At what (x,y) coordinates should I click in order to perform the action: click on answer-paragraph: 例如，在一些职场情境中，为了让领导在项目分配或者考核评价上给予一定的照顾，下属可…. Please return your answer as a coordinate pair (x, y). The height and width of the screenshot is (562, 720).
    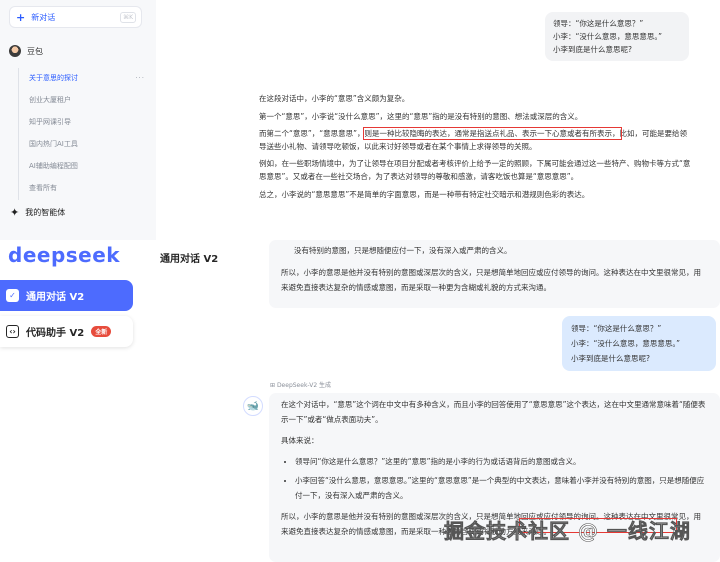
    Looking at the image, I should click on (475, 170).